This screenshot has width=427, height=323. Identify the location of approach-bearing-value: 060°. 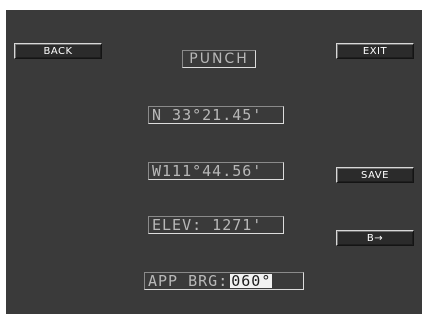
(251, 281).